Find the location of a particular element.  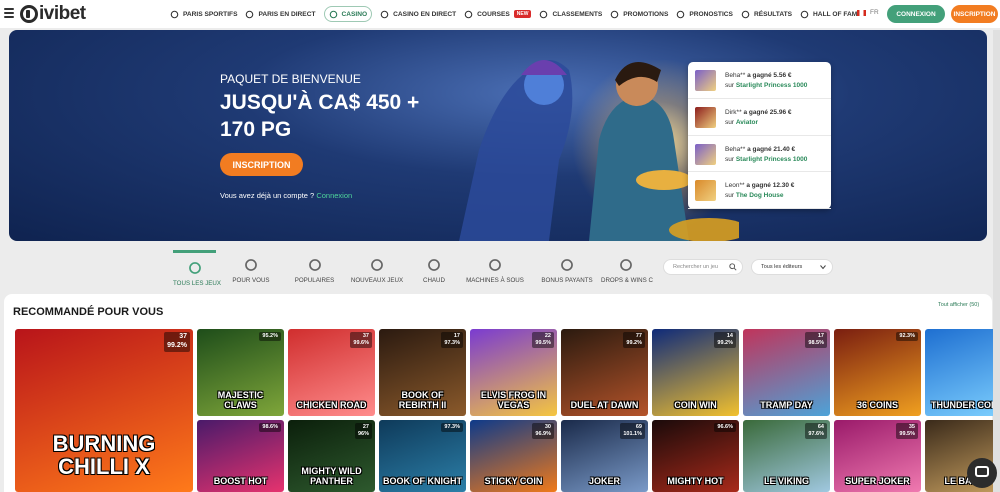

game-title: BOOK OF REBIRTH II is located at coordinates (422, 400).